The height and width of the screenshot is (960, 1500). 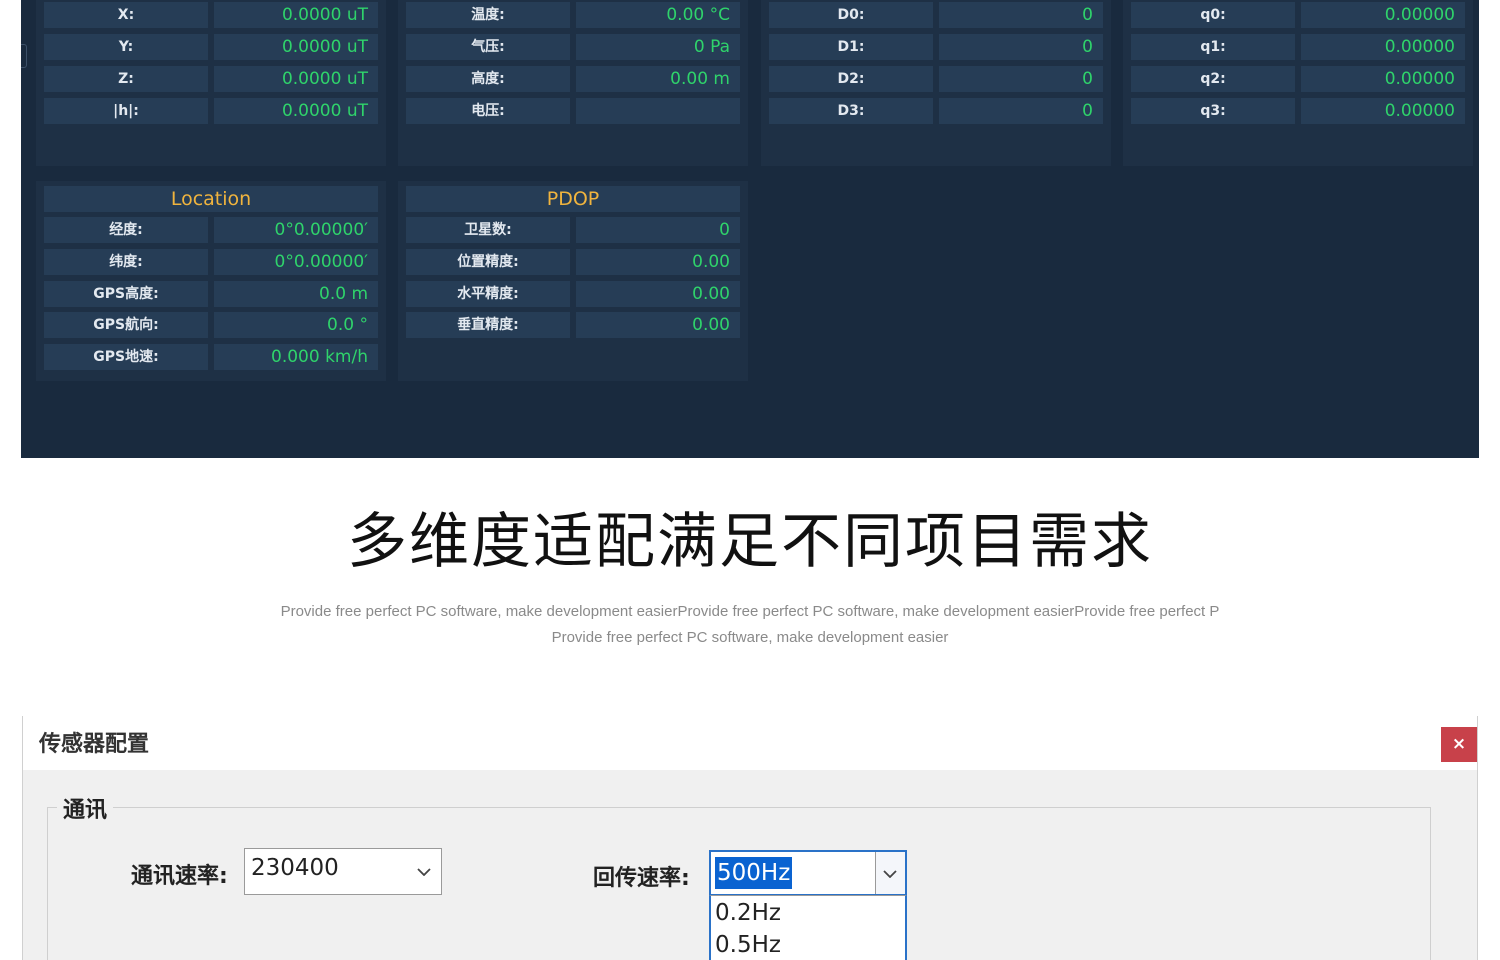 What do you see at coordinates (24, 56) in the screenshot?
I see `side-scroll-tab` at bounding box center [24, 56].